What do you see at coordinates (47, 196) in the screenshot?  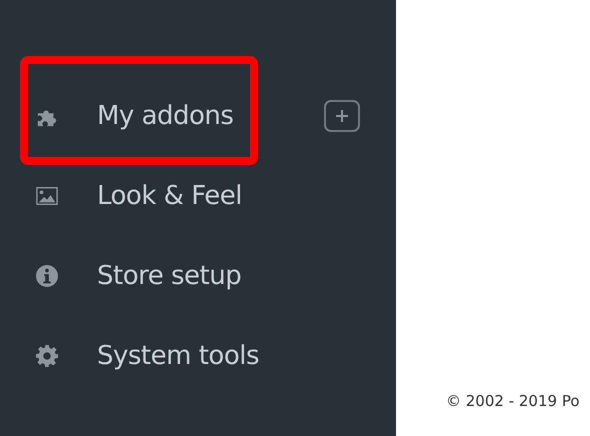 I see `image-icon` at bounding box center [47, 196].